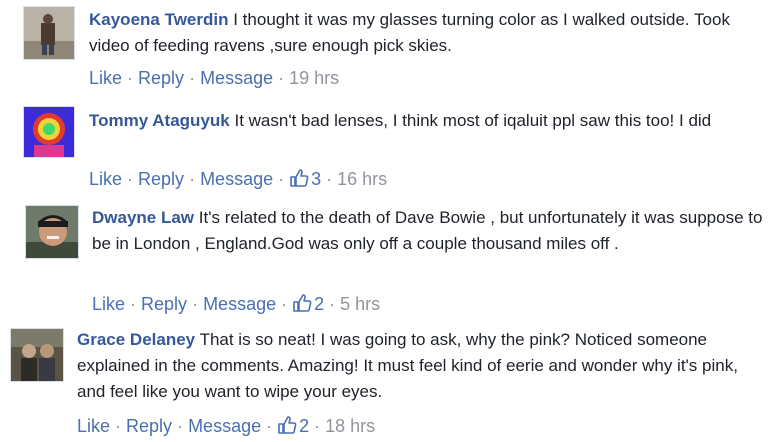 Image resolution: width=780 pixels, height=442 pixels. I want to click on comment-author: Dwayne Law, so click(143, 217).